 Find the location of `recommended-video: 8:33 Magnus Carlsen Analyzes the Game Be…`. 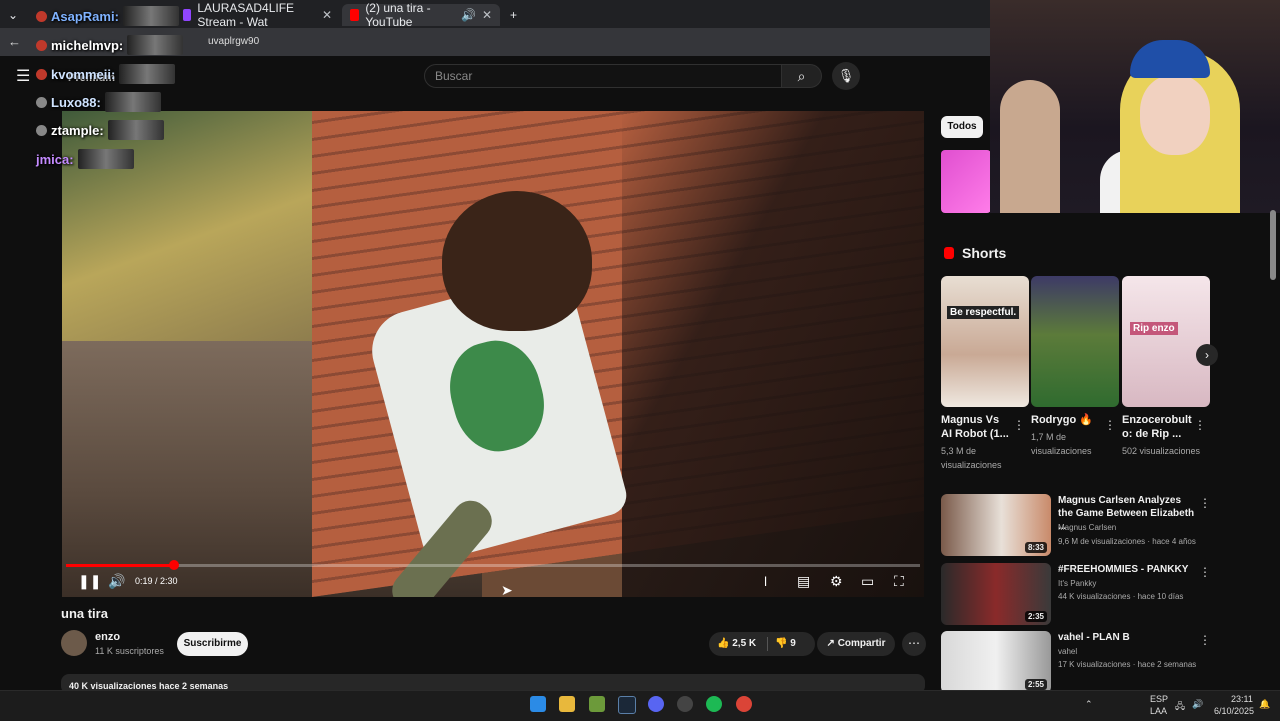

recommended-video: 8:33 Magnus Carlsen Analyzes the Game Be… is located at coordinates (1076, 525).